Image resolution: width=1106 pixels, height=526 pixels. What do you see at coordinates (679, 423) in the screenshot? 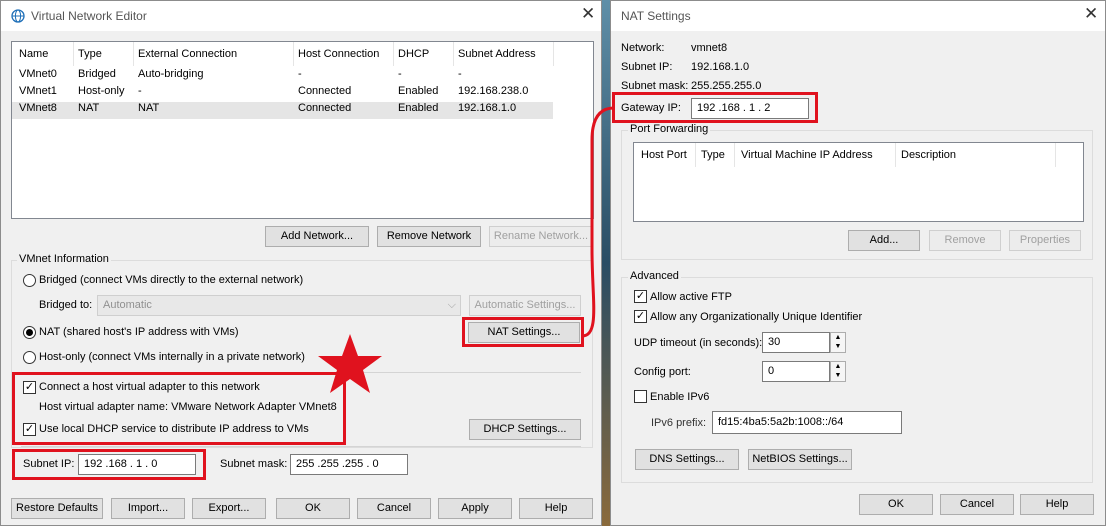
I see `ipv6-prefix-label: IPv6 prefix:` at bounding box center [679, 423].